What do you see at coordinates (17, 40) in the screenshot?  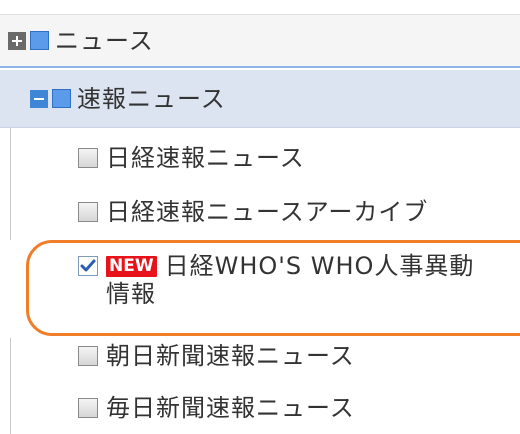 I see `expand-plus-icon` at bounding box center [17, 40].